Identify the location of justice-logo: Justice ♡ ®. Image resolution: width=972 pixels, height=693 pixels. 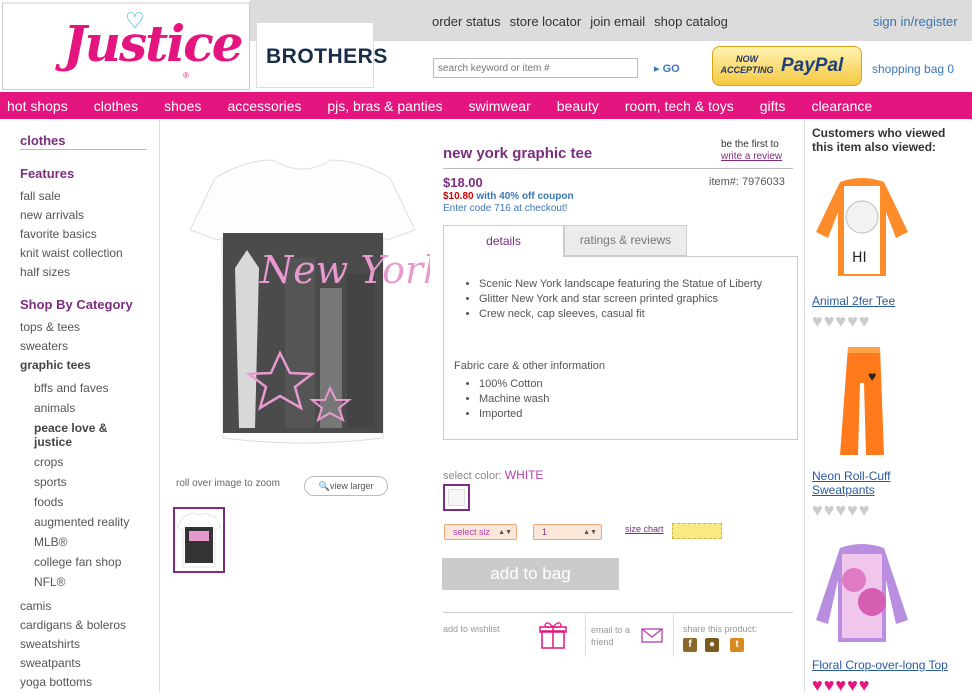
(126, 46).